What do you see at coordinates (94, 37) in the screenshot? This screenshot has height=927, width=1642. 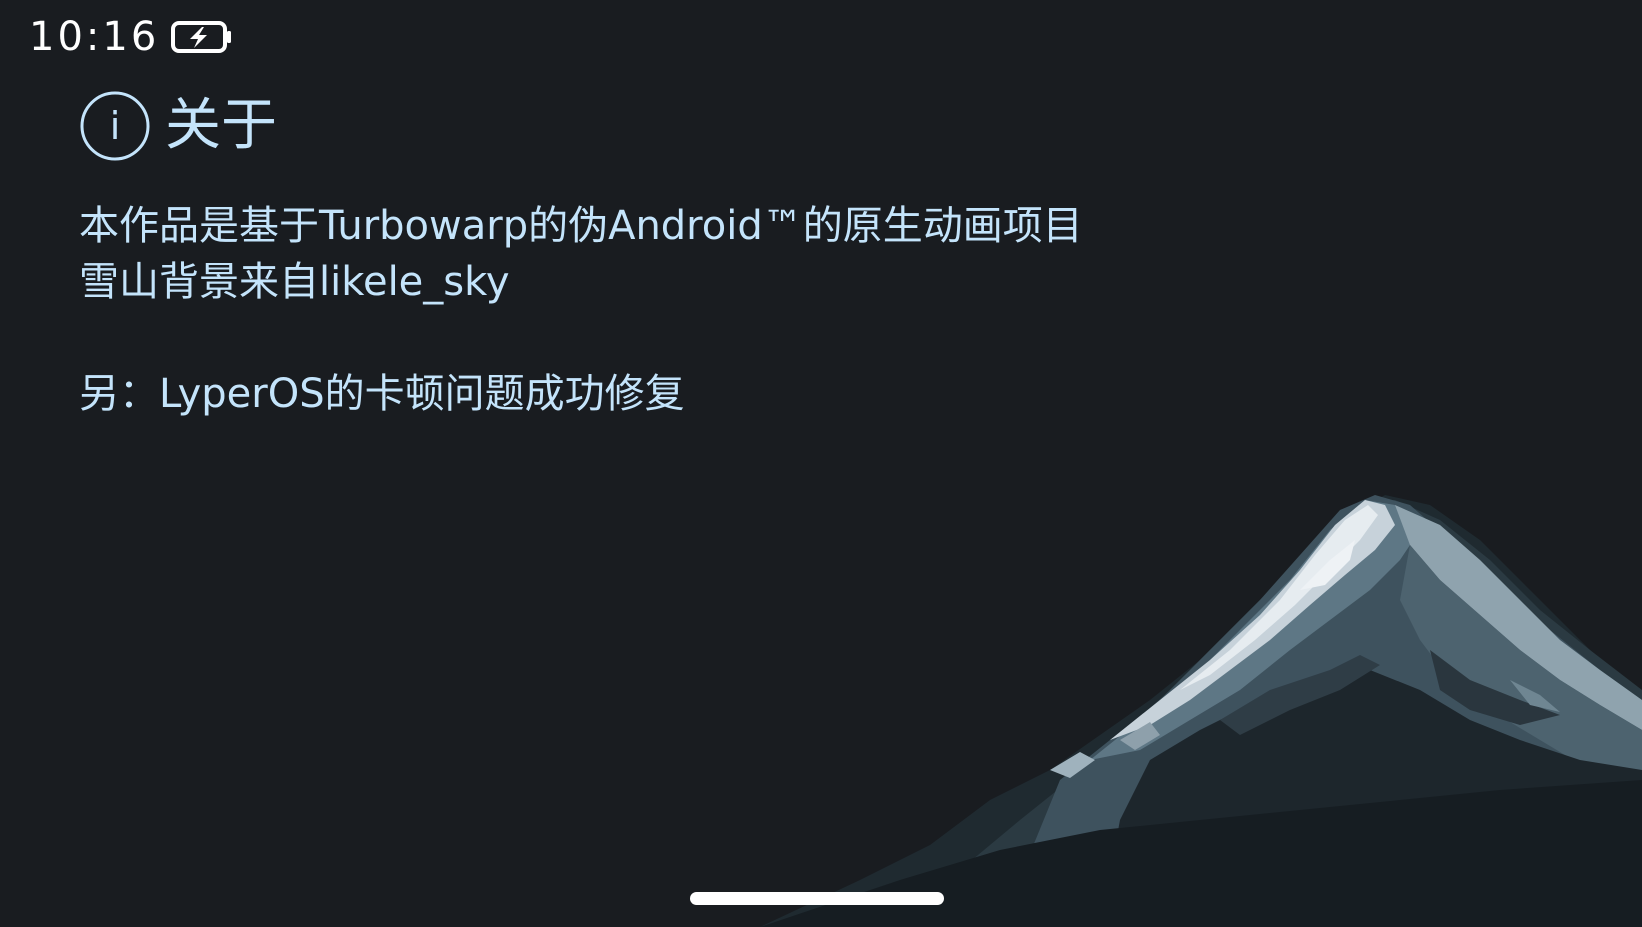 I see `status-time: 10:16` at bounding box center [94, 37].